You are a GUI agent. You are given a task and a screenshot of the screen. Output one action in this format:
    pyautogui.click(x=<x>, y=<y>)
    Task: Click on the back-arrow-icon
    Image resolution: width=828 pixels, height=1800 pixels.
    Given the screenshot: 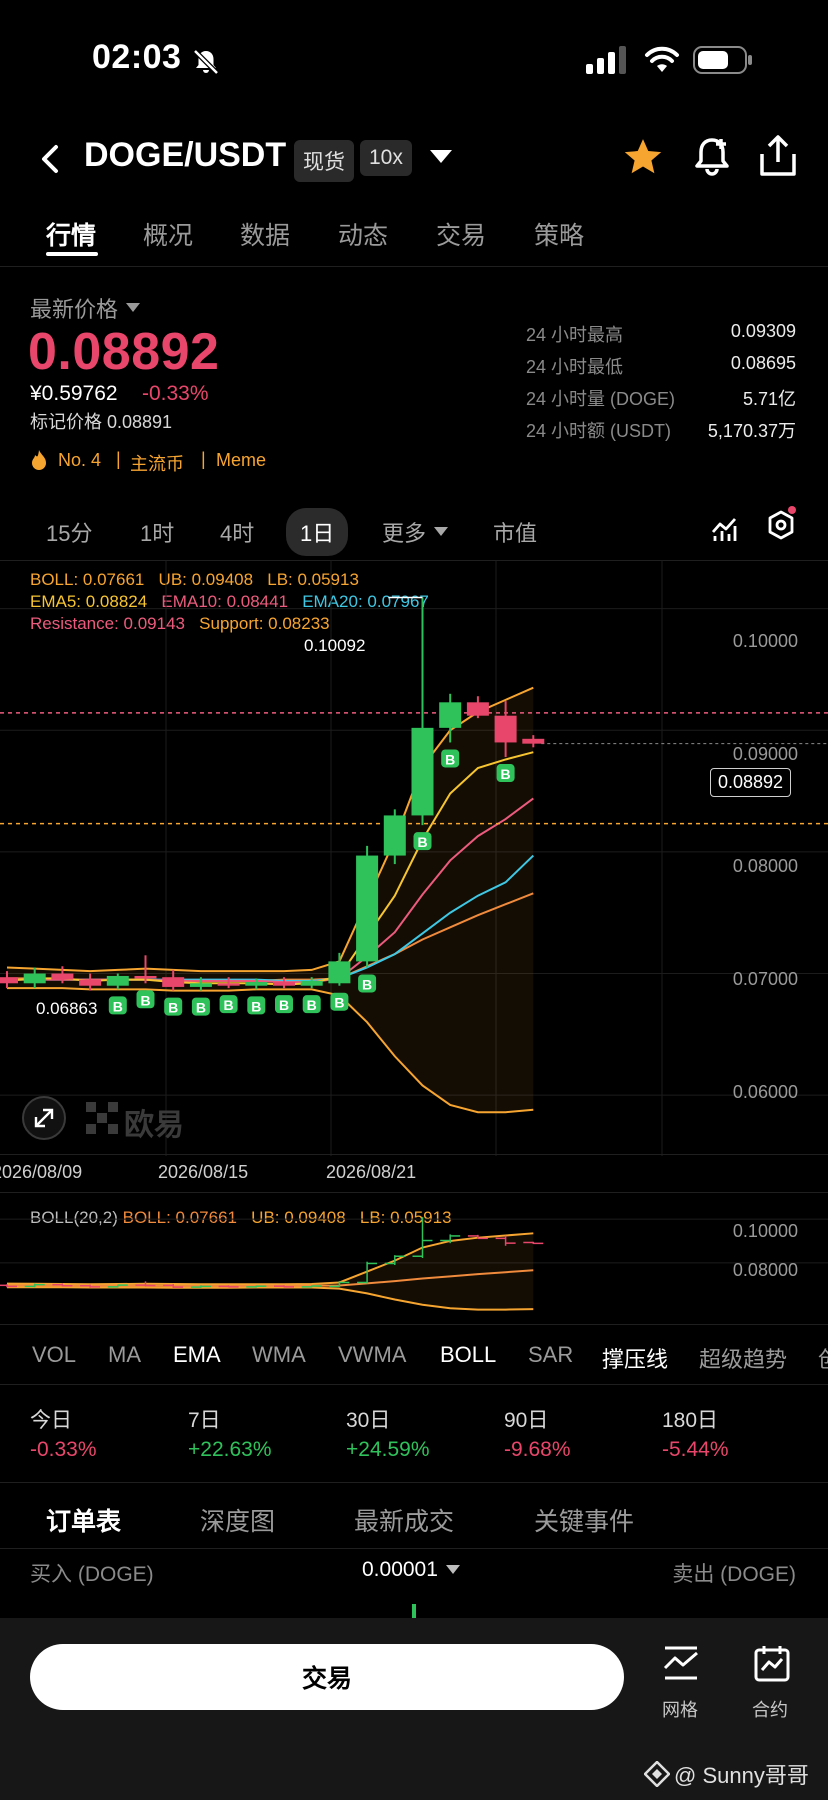 What is the action you would take?
    pyautogui.click(x=50, y=159)
    